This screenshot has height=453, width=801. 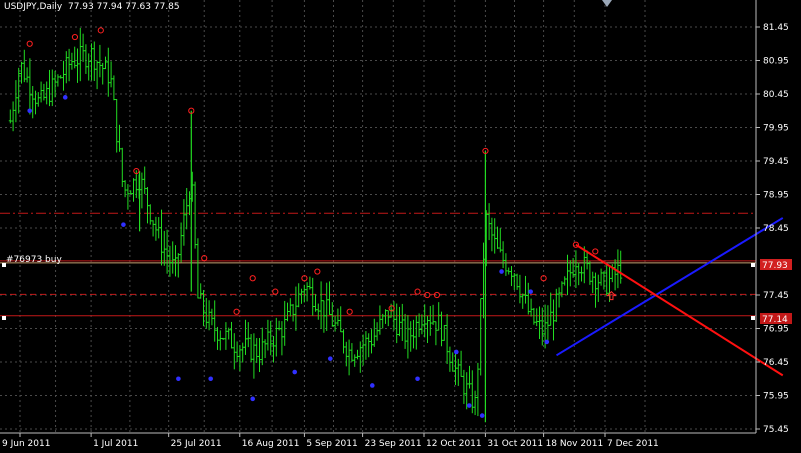 I want to click on time-axis-label: 31 Oct 2011, so click(x=515, y=444).